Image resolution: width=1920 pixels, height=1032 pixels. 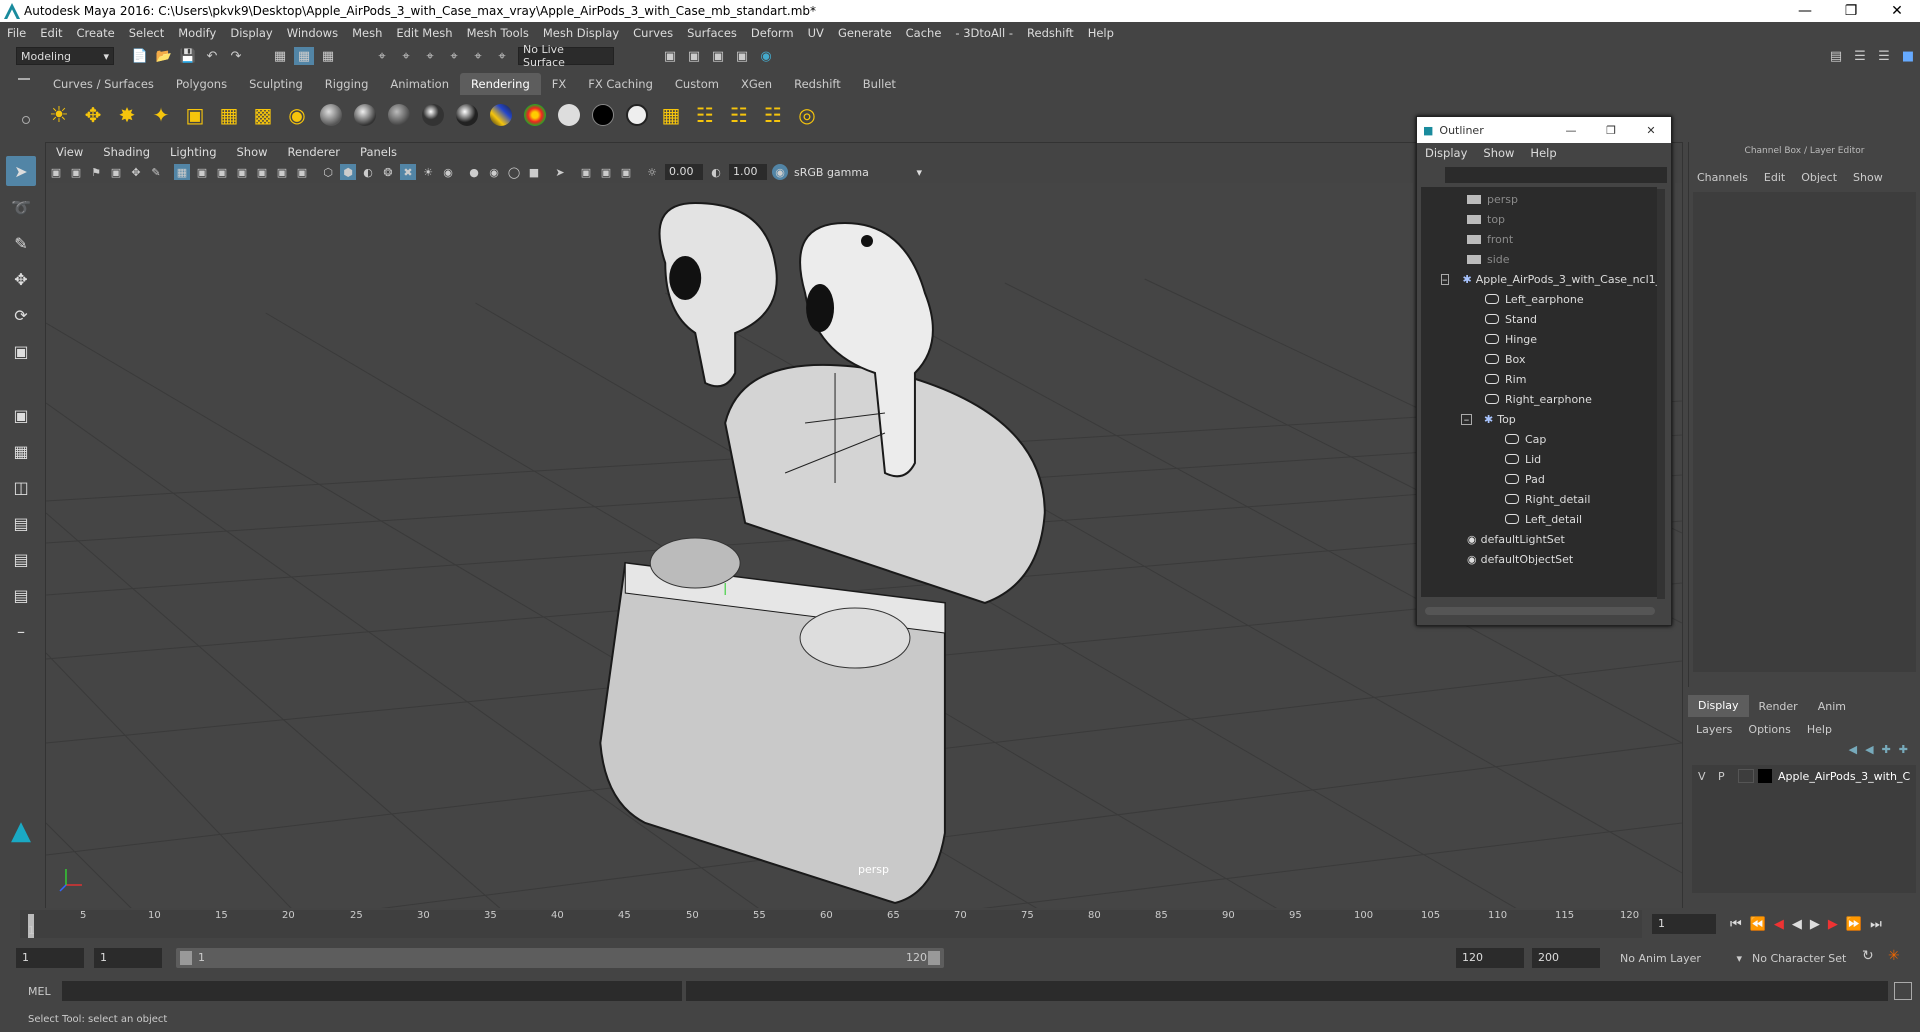 What do you see at coordinates (372, 991) in the screenshot?
I see `command-input` at bounding box center [372, 991].